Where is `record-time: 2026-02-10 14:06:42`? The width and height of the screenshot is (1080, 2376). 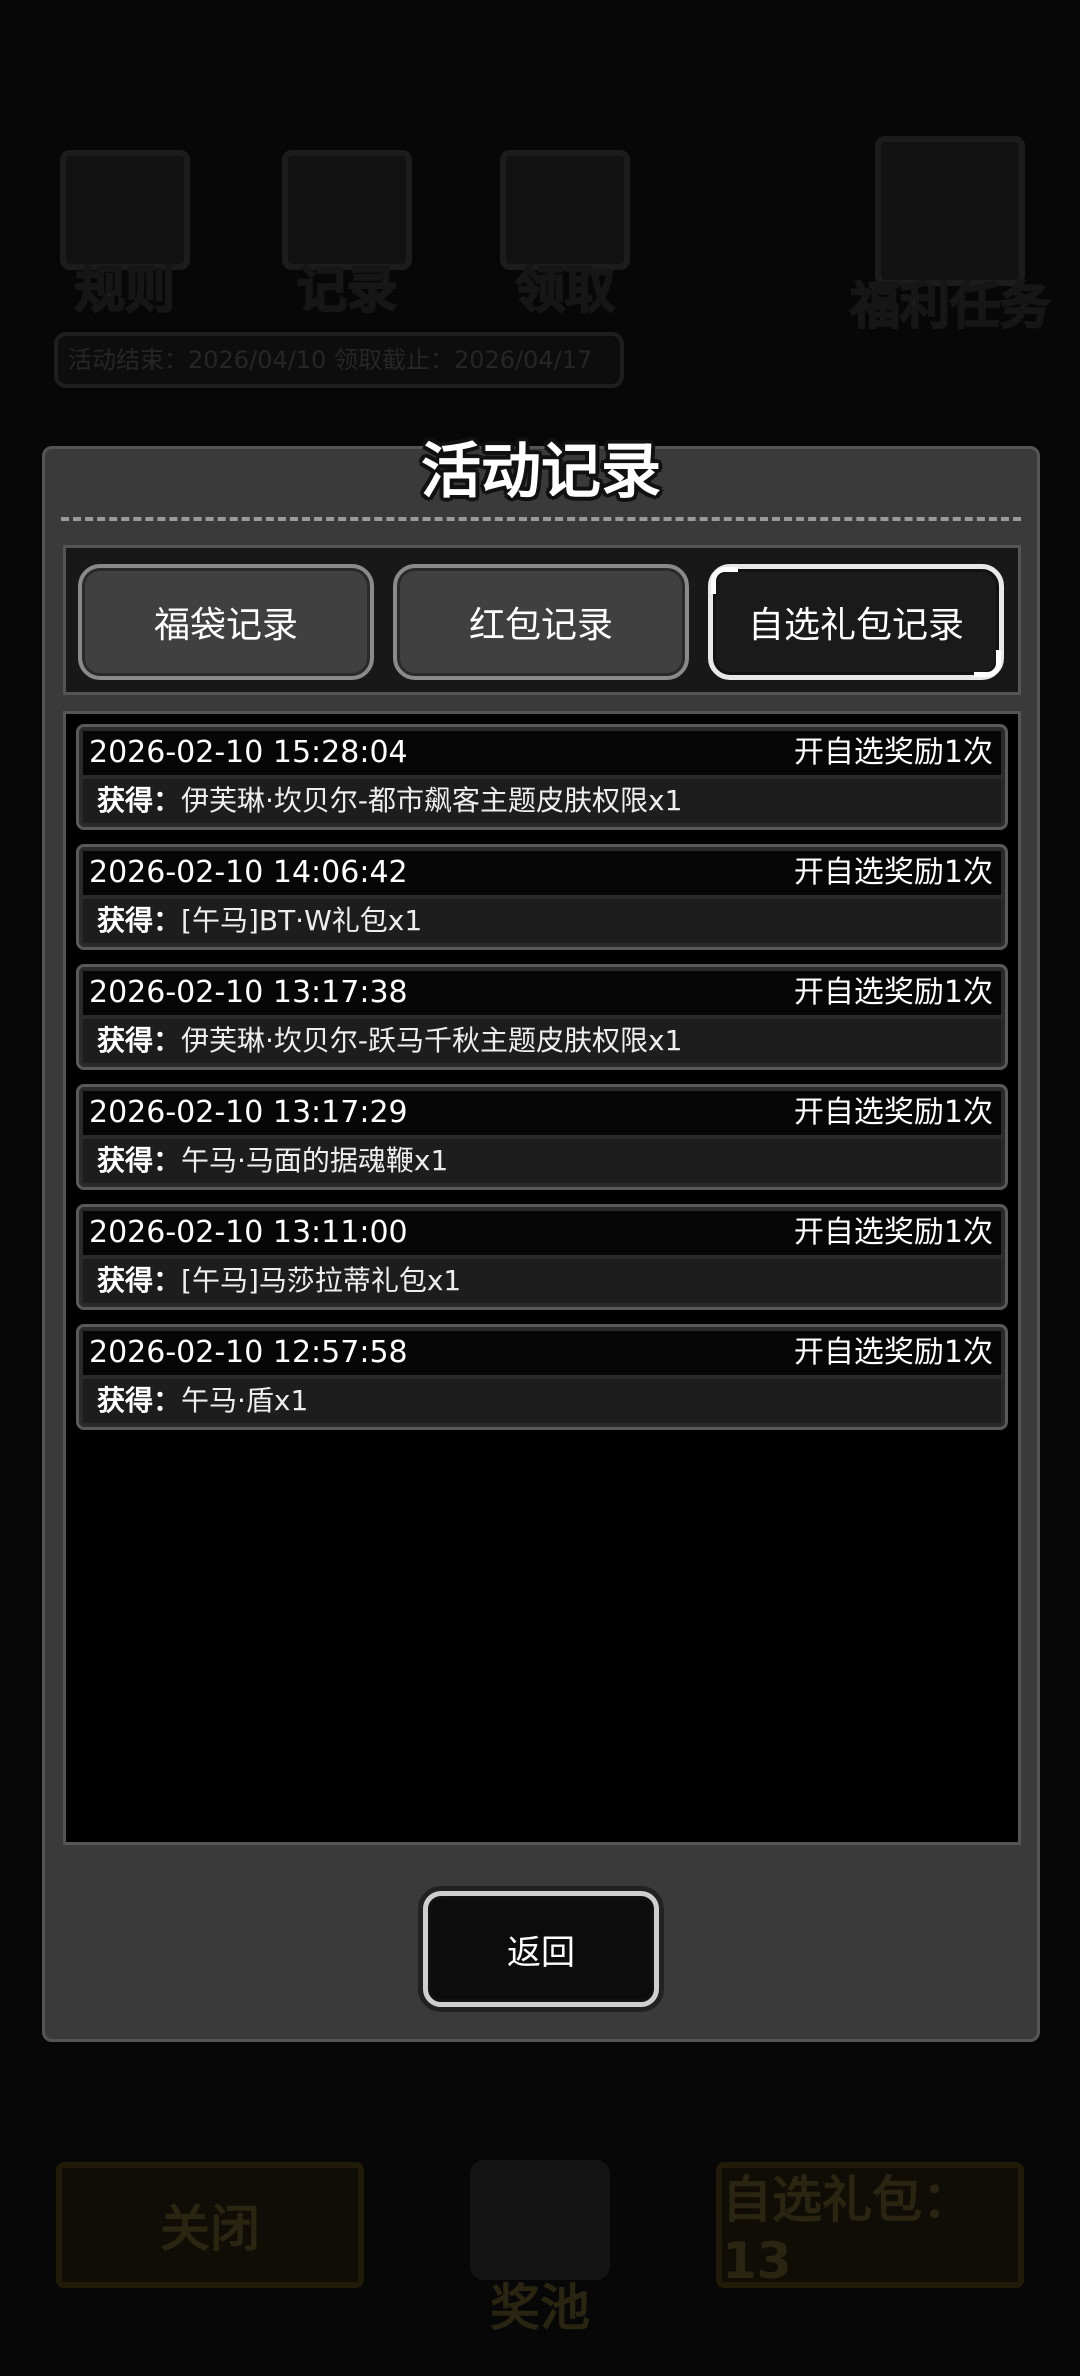
record-time: 2026-02-10 14:06:42 is located at coordinates (248, 872).